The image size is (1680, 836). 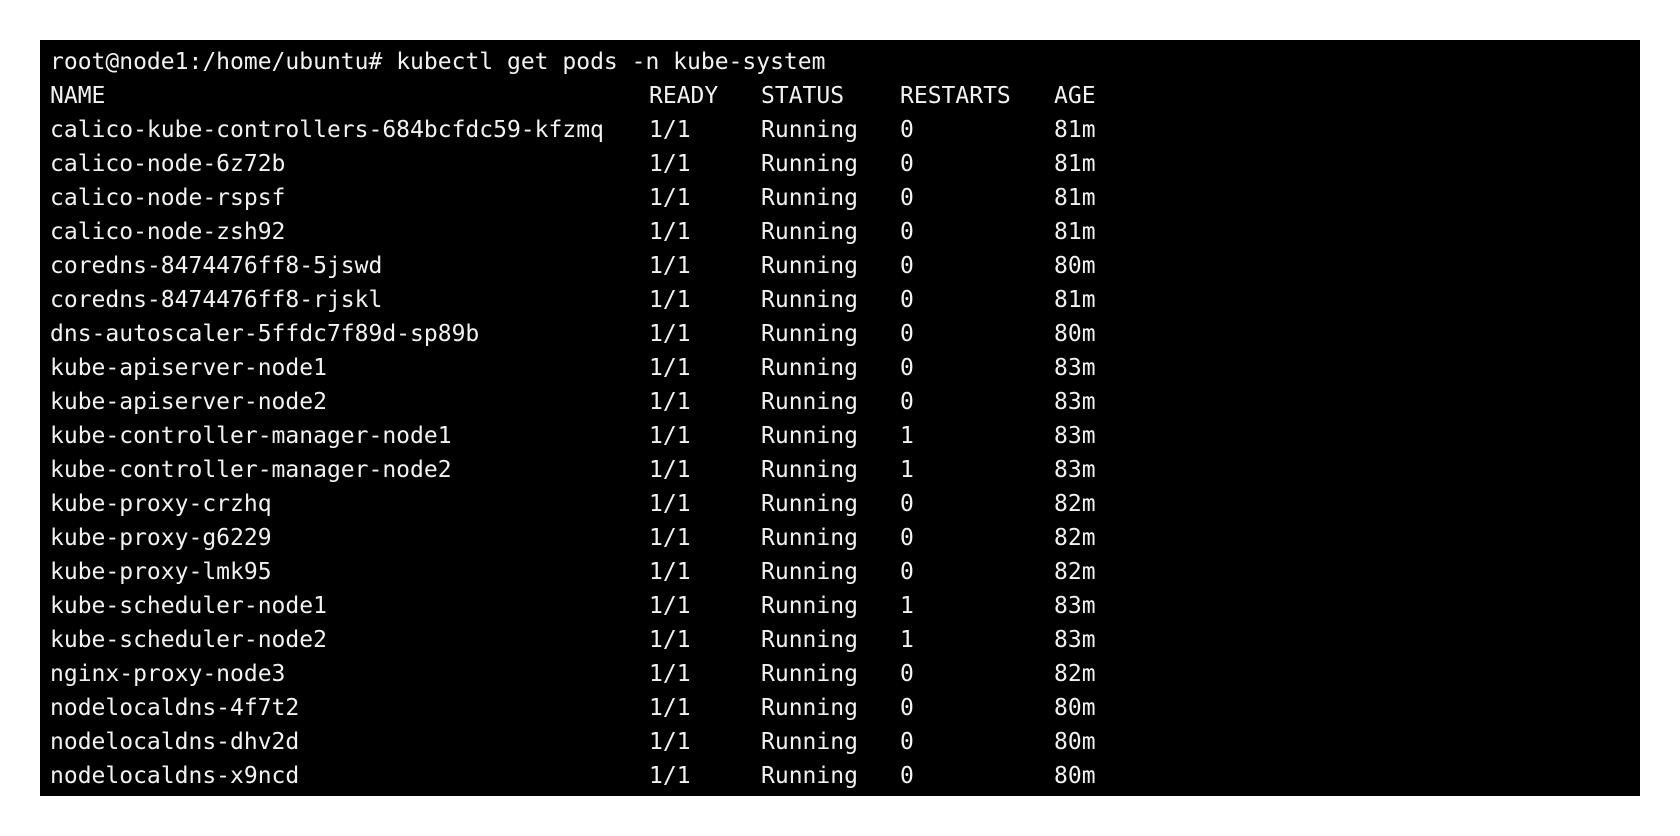 I want to click on table-row: coredns-8474476ff8-rjskl 1/1 Running 0 81m, so click(x=845, y=300).